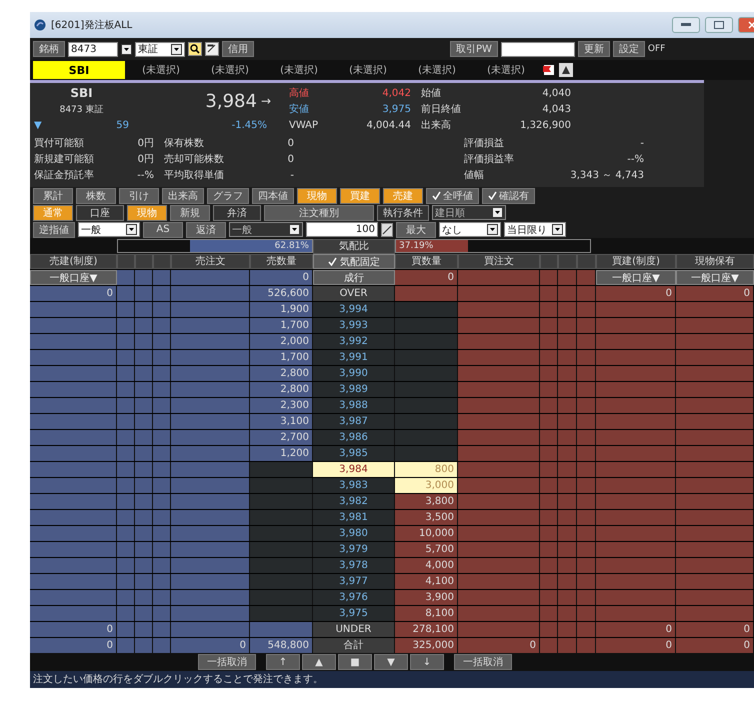 The height and width of the screenshot is (716, 754). I want to click on account-label: 買付可能額, so click(59, 143).